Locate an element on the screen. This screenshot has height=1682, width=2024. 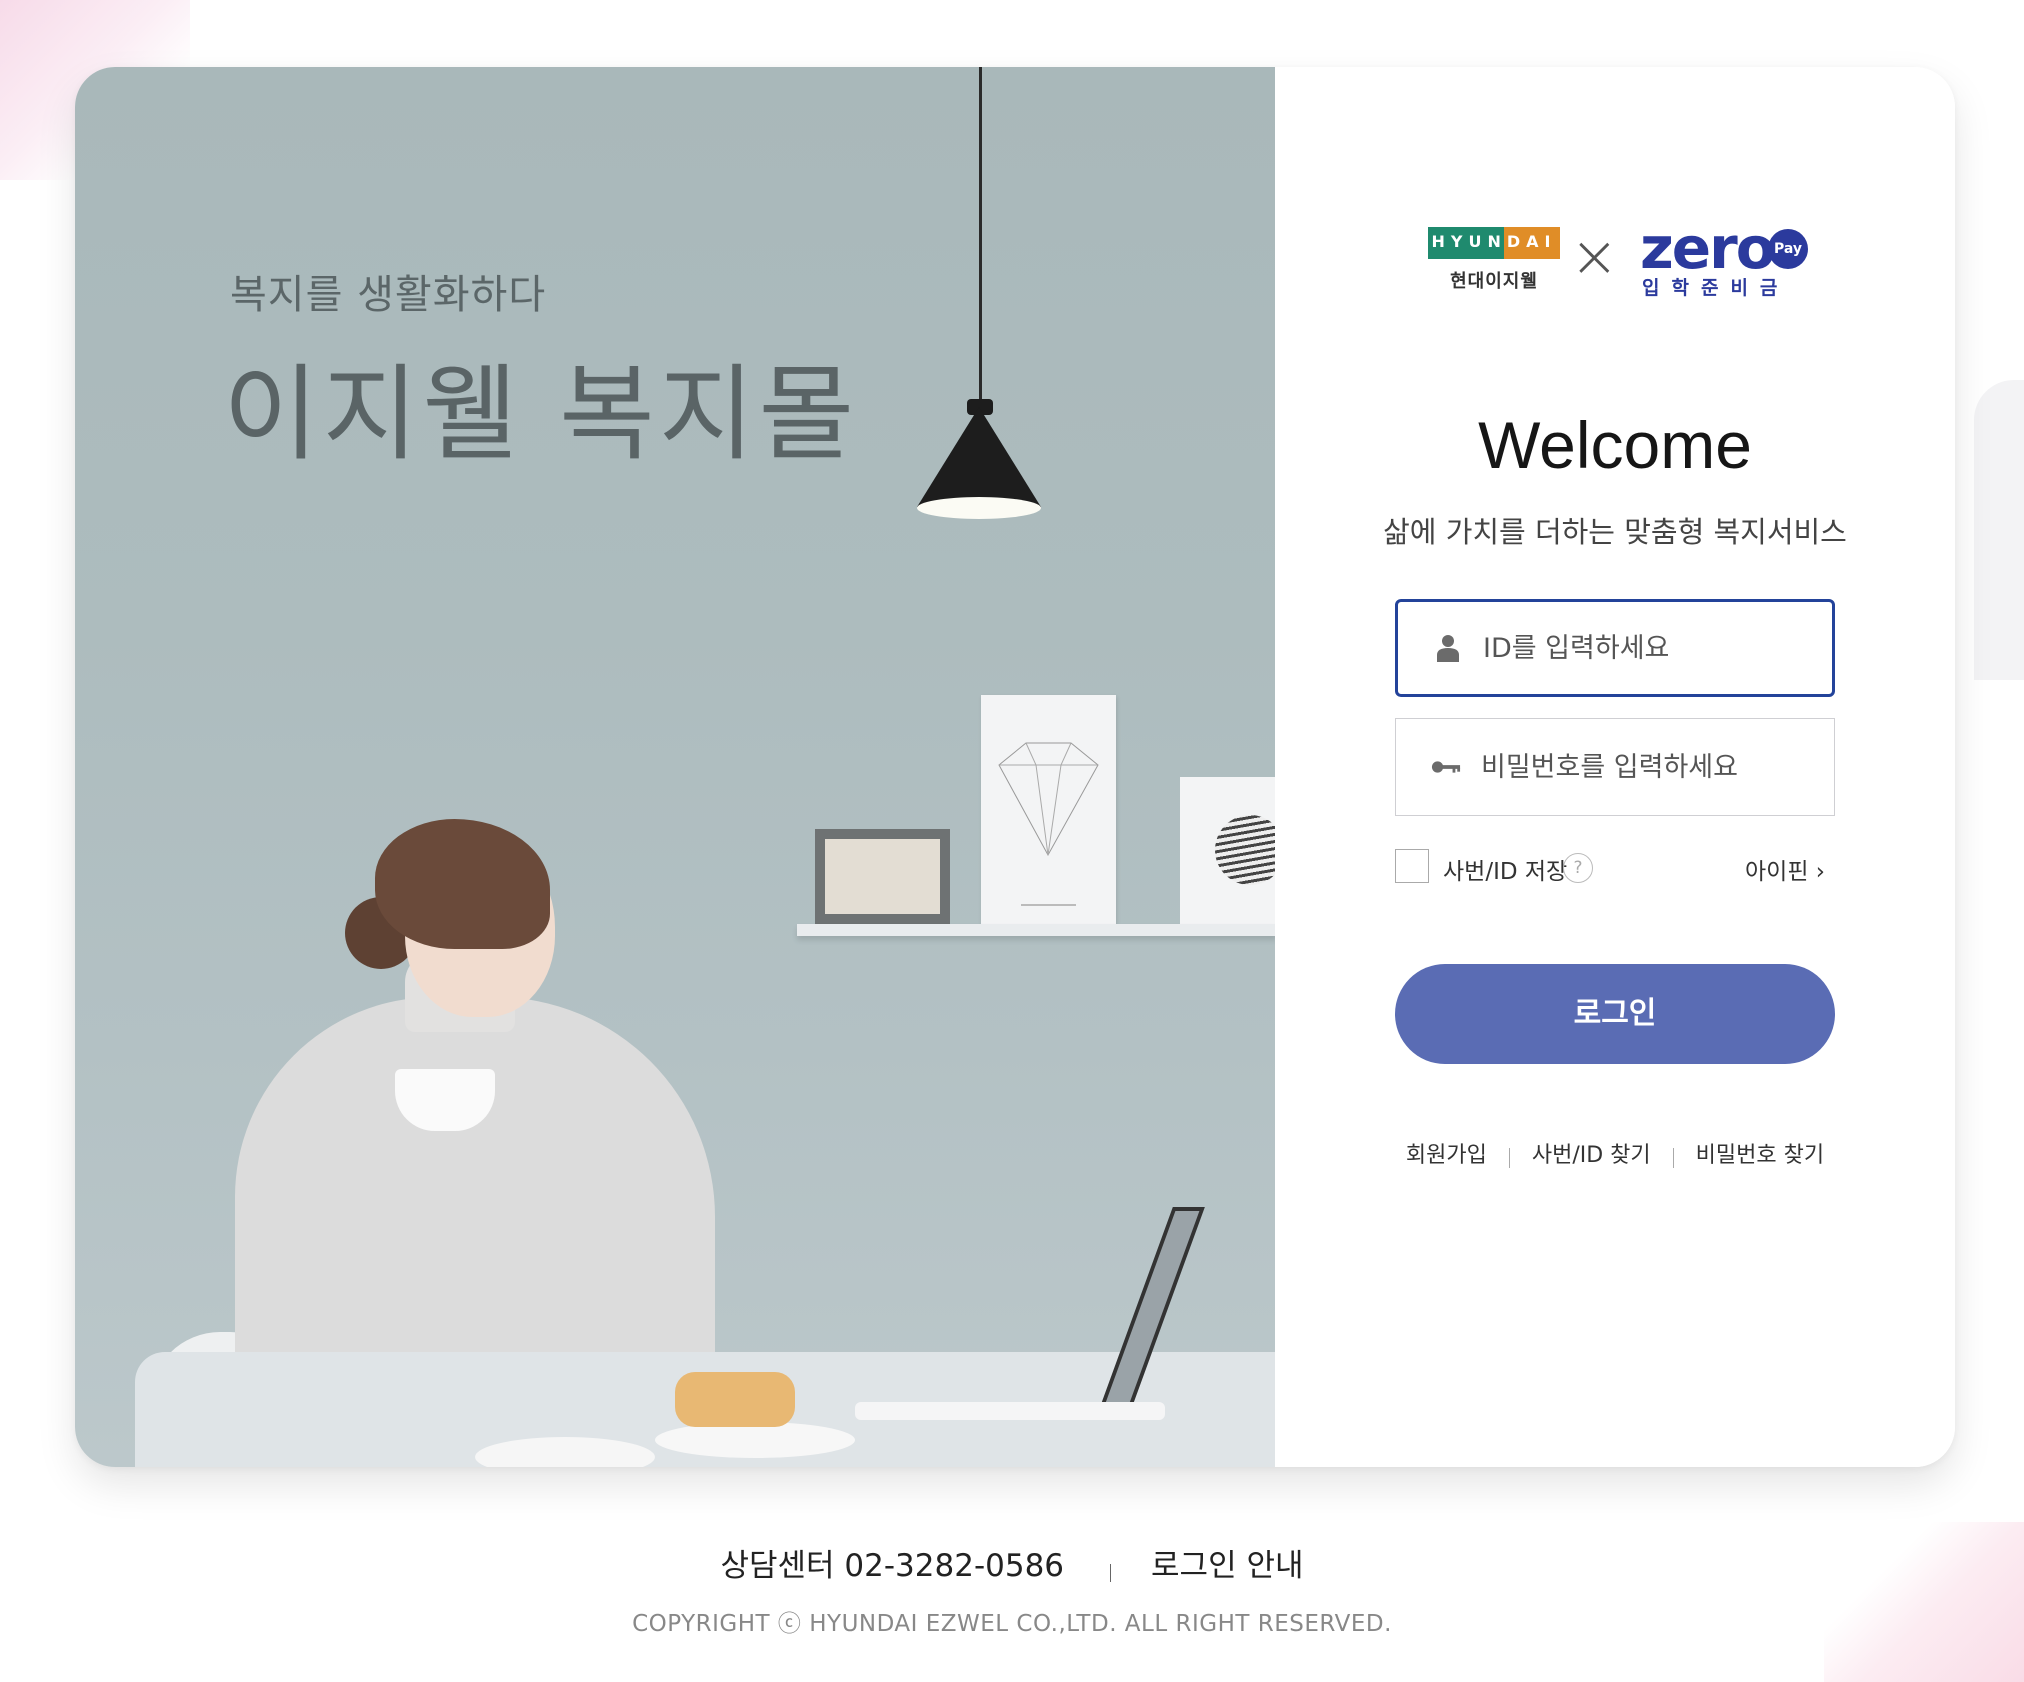
login-guide-link: 로그인 안내 is located at coordinates (1227, 1566).